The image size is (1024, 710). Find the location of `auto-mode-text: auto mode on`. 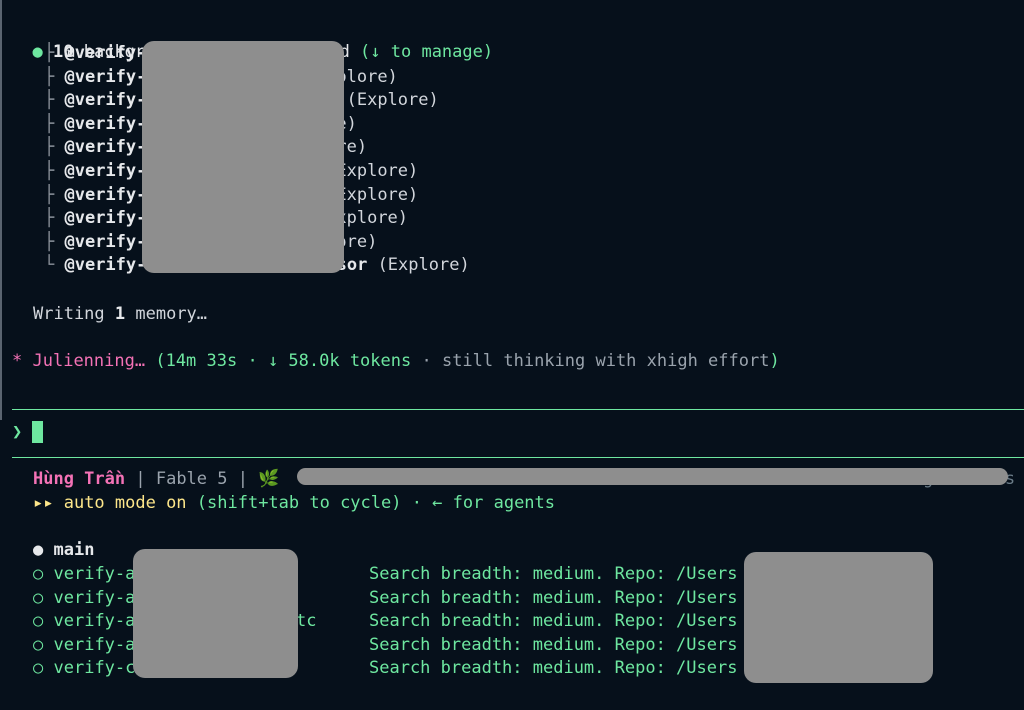

auto-mode-text: auto mode on is located at coordinates (120, 503).